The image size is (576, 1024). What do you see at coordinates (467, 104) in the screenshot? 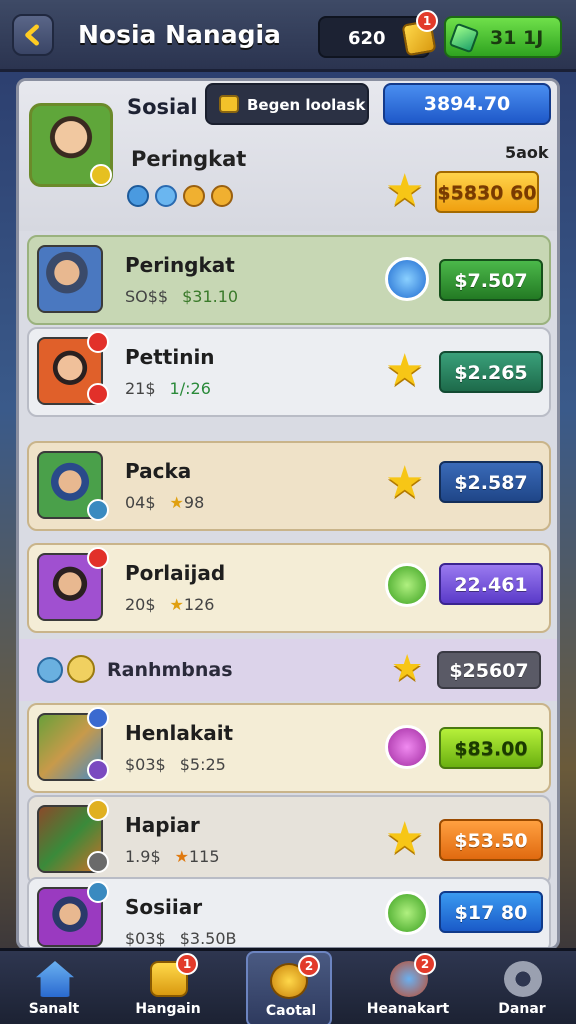
I see `score-button: 3894.70` at bounding box center [467, 104].